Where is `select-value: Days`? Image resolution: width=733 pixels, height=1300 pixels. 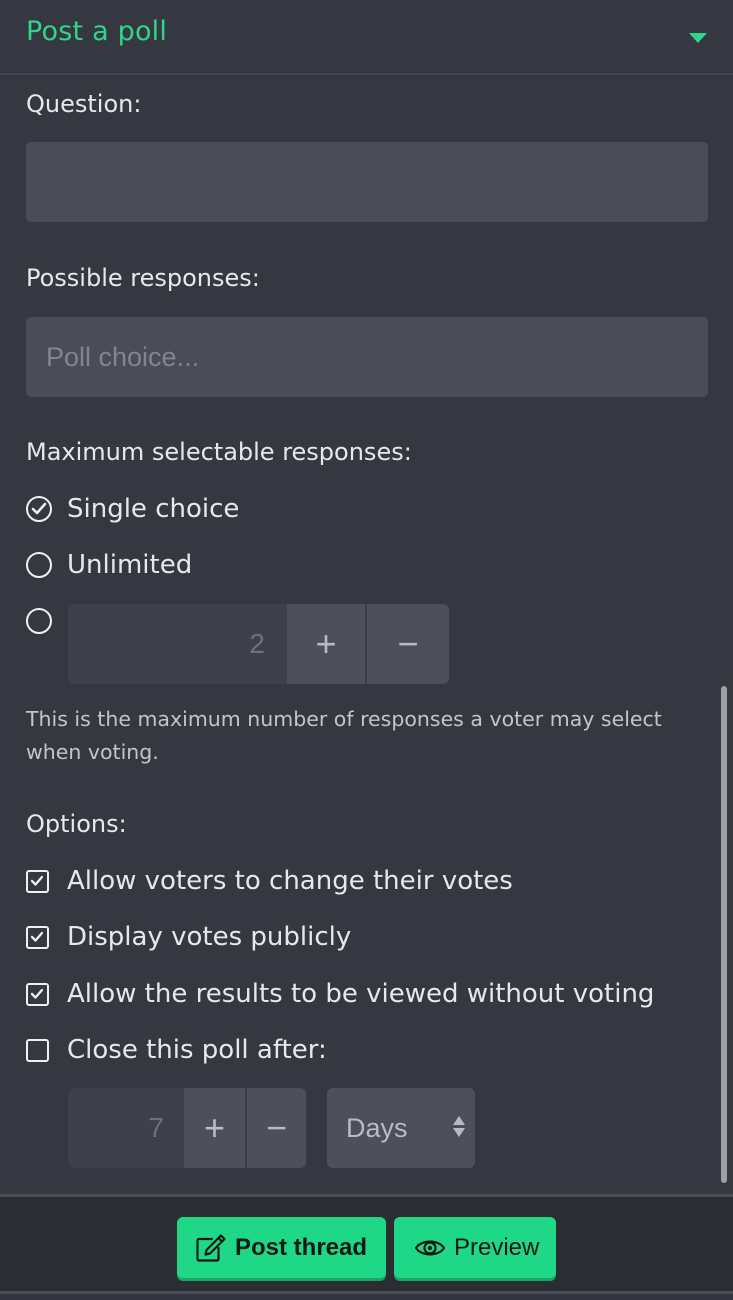
select-value: Days is located at coordinates (377, 1127).